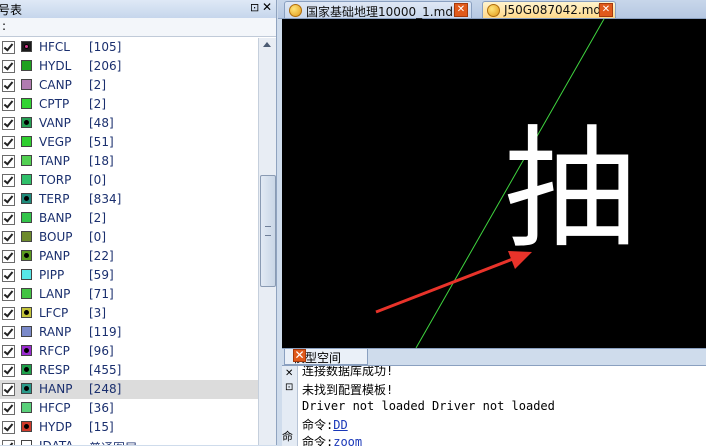  Describe the element at coordinates (11, 10) in the screenshot. I see `layer-panel-title: 号表` at that location.